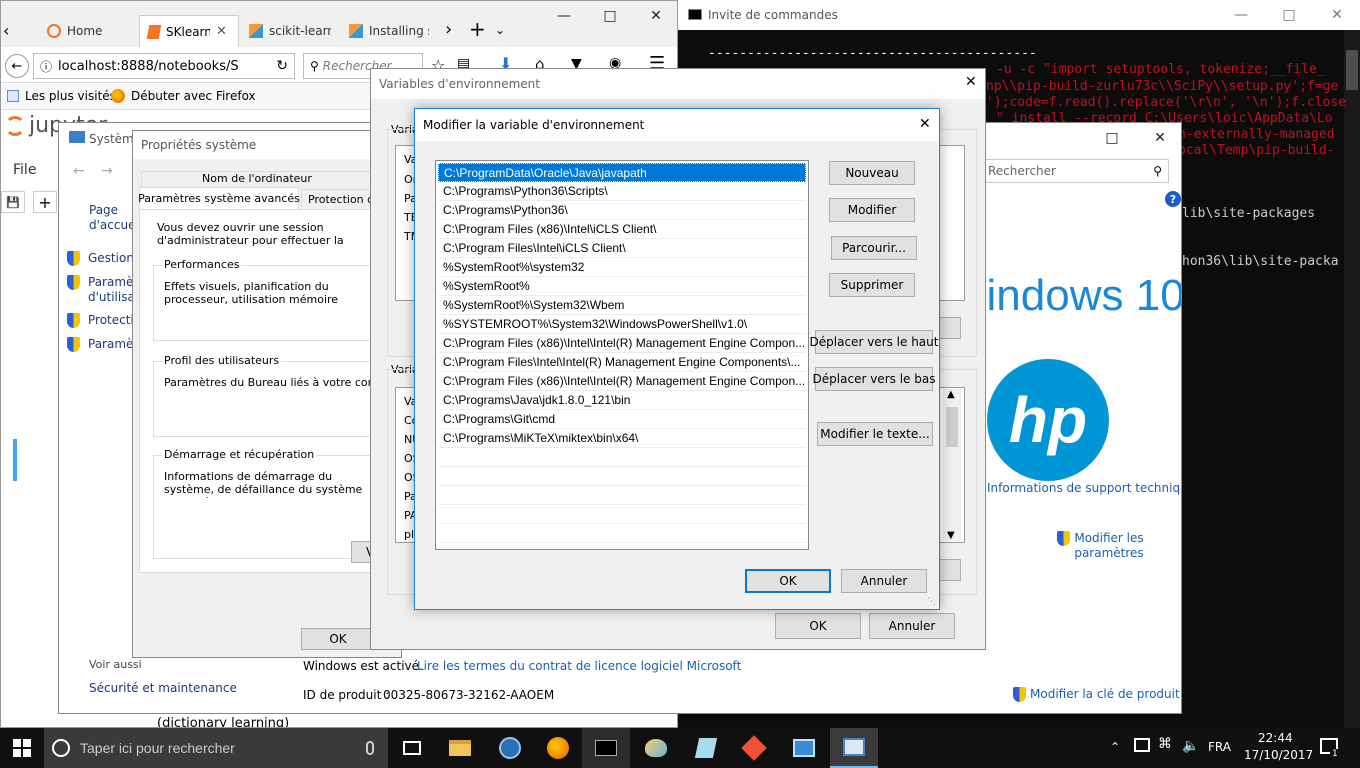 The width and height of the screenshot is (1360, 768). What do you see at coordinates (500, 30) in the screenshot?
I see `chevron-down-icon: ⌄` at bounding box center [500, 30].